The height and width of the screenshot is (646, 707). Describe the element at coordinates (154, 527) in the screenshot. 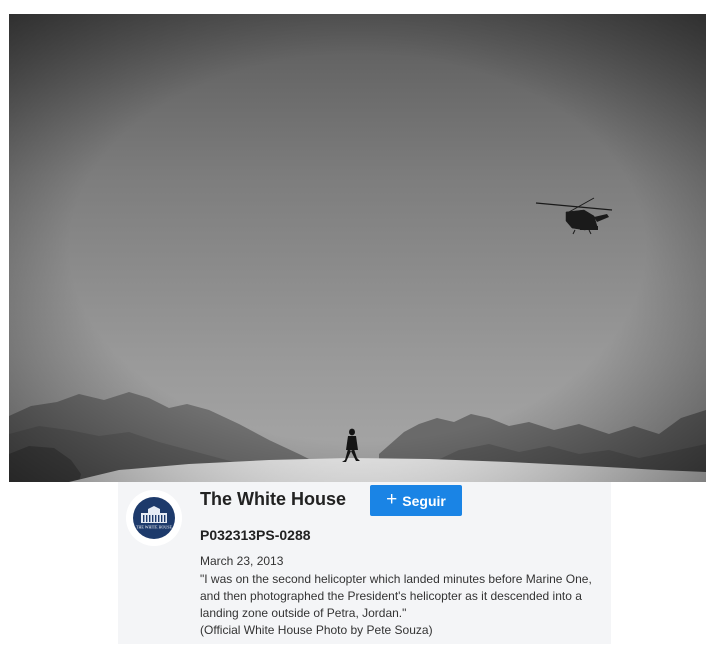

I see `seal-text: THE WHITE HOUSE` at that location.